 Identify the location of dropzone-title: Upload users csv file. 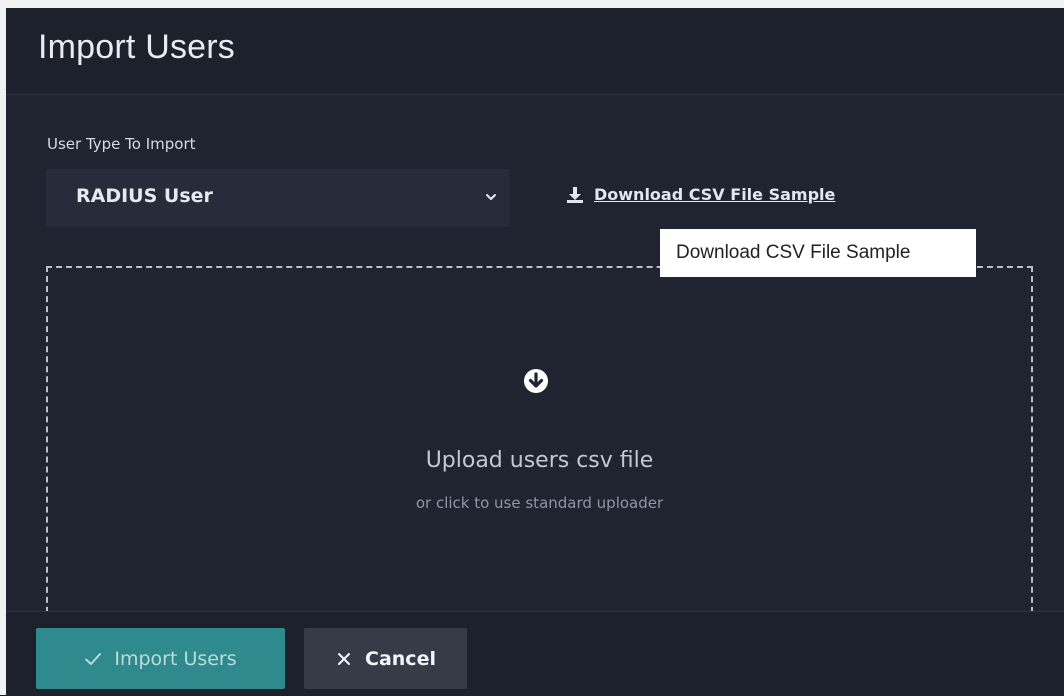
(539, 460).